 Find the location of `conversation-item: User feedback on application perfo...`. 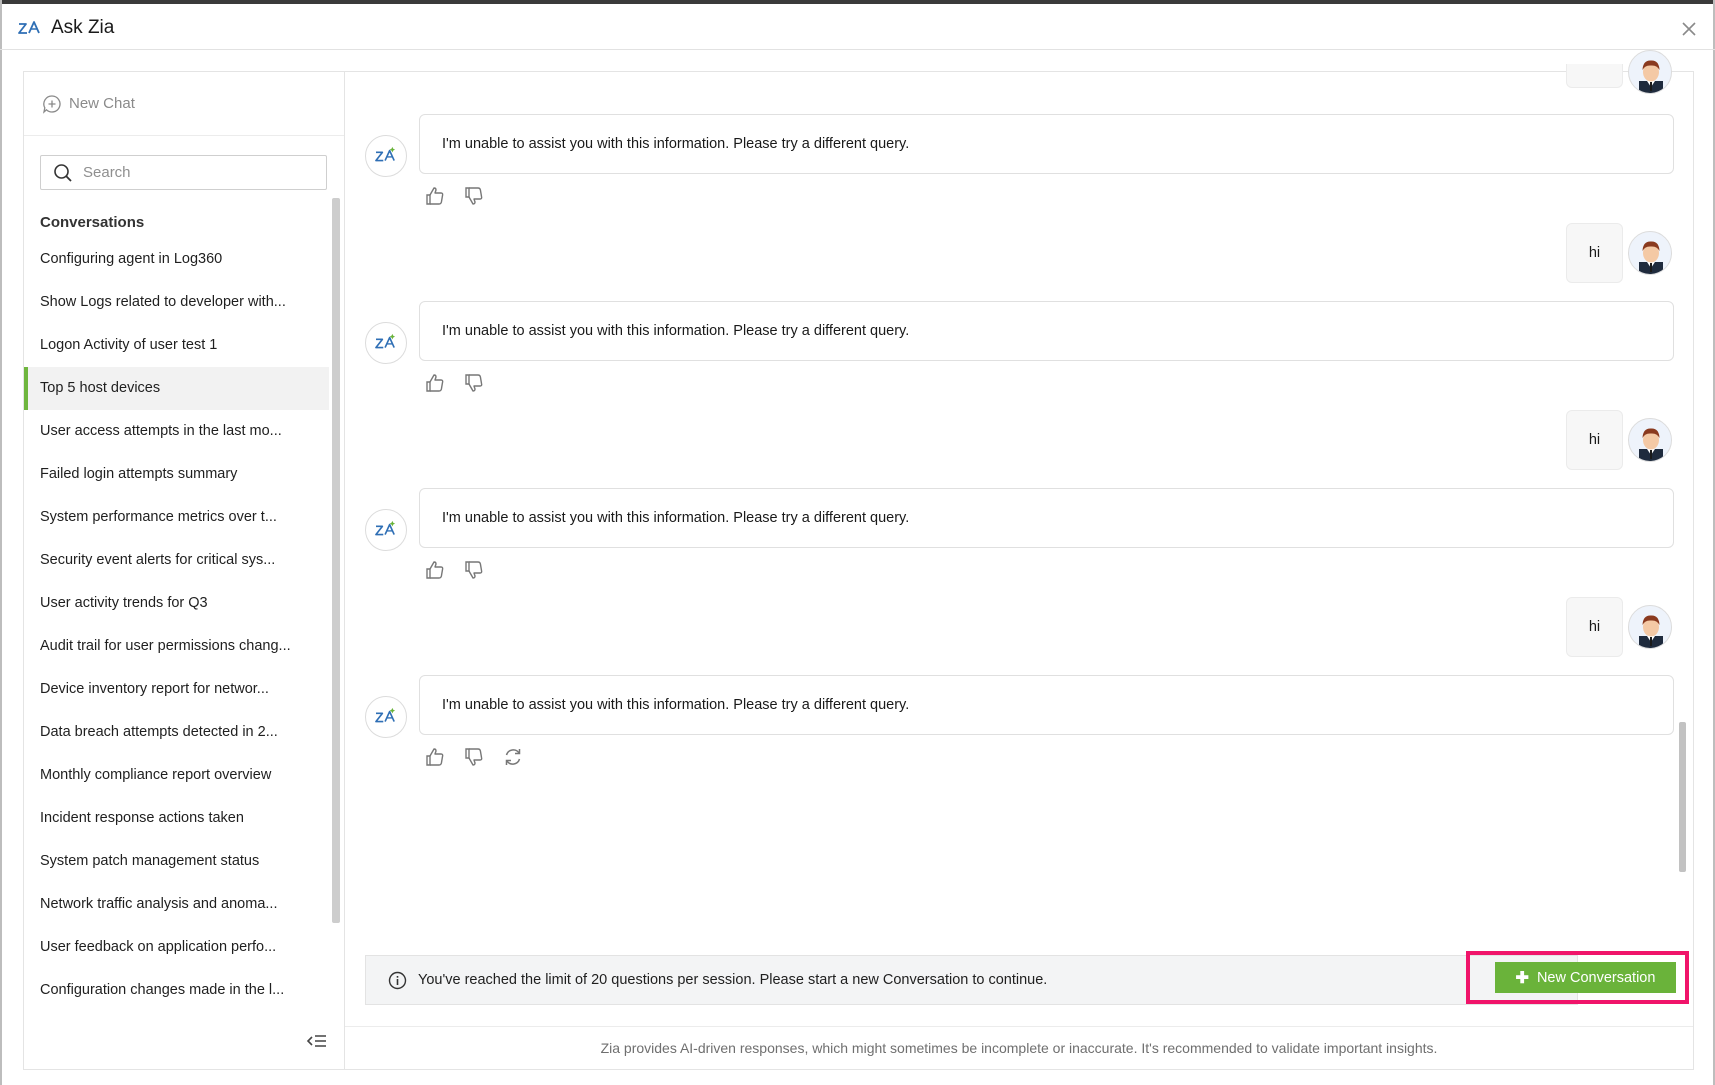

conversation-item: User feedback on application perfo... is located at coordinates (176, 947).